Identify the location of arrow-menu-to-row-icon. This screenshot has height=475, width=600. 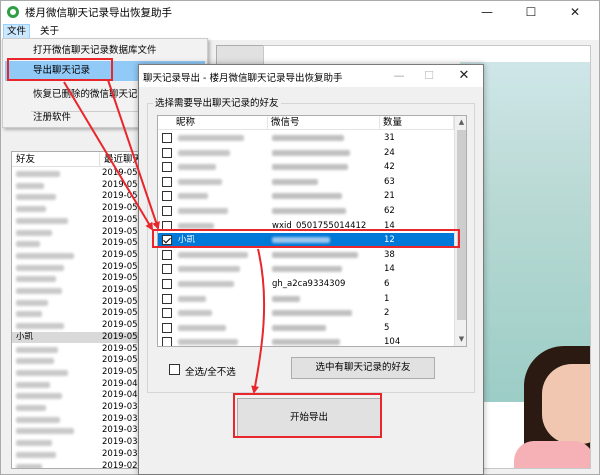
(108, 156).